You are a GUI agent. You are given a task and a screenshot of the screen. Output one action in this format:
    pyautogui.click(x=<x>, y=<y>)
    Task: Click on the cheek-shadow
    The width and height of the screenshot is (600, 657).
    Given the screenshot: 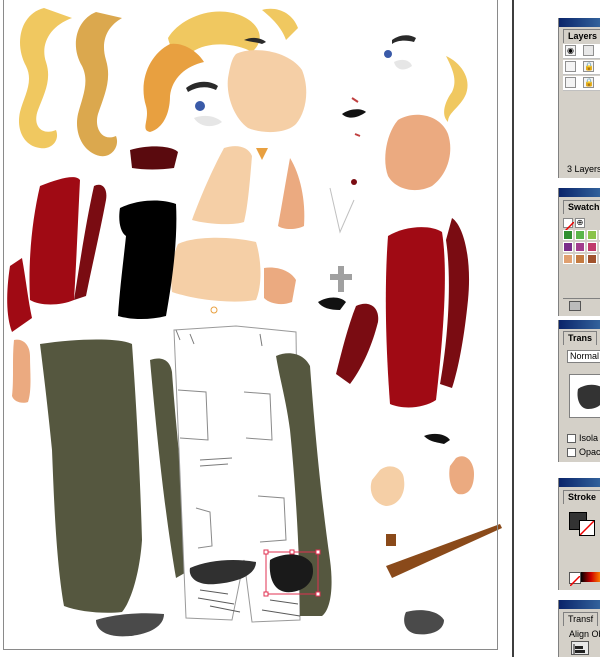 What is the action you would take?
    pyautogui.click(x=208, y=121)
    